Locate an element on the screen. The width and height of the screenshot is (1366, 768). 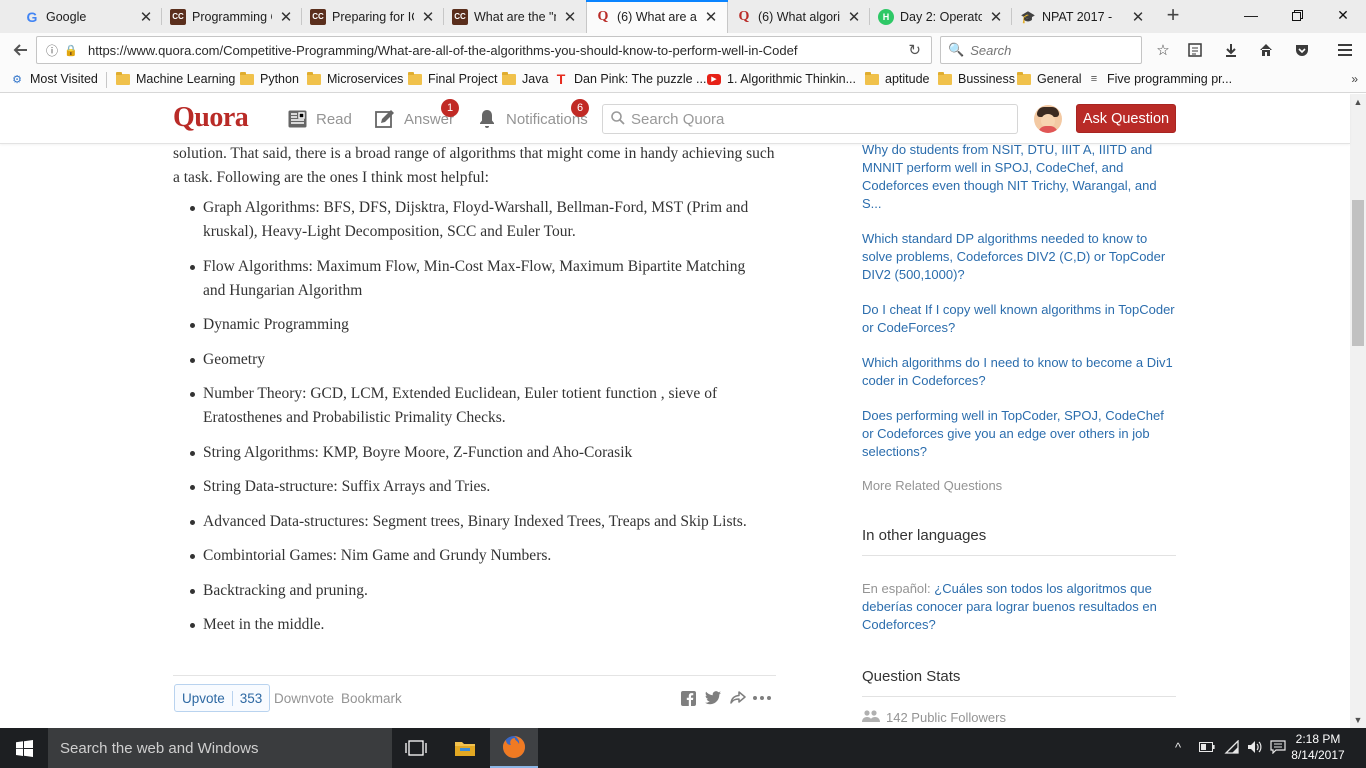
downvote-button: Downvote is located at coordinates (304, 698).